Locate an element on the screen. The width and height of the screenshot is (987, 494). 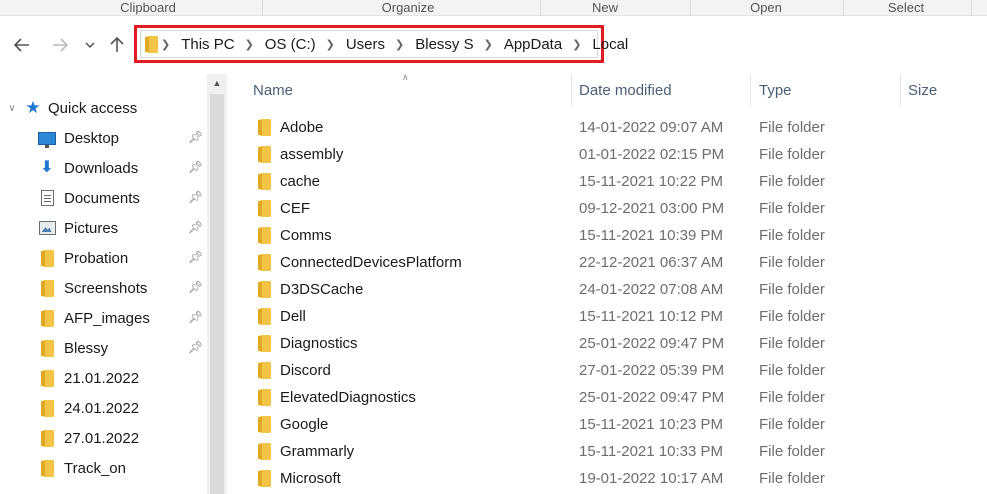
sidebar-item-label: Desktop is located at coordinates (92, 138).